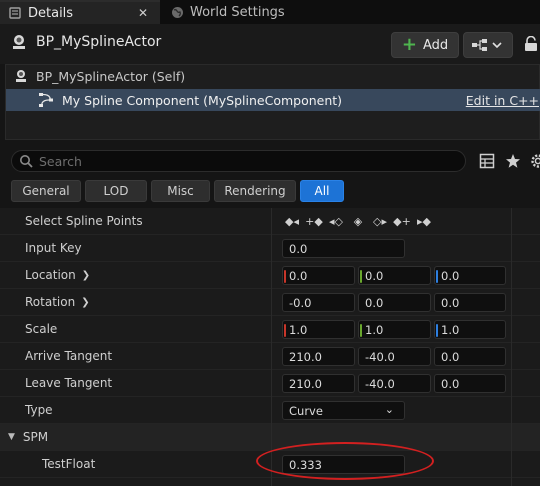  What do you see at coordinates (343, 410) in the screenshot?
I see `type-dropdown: Curve ⌄` at bounding box center [343, 410].